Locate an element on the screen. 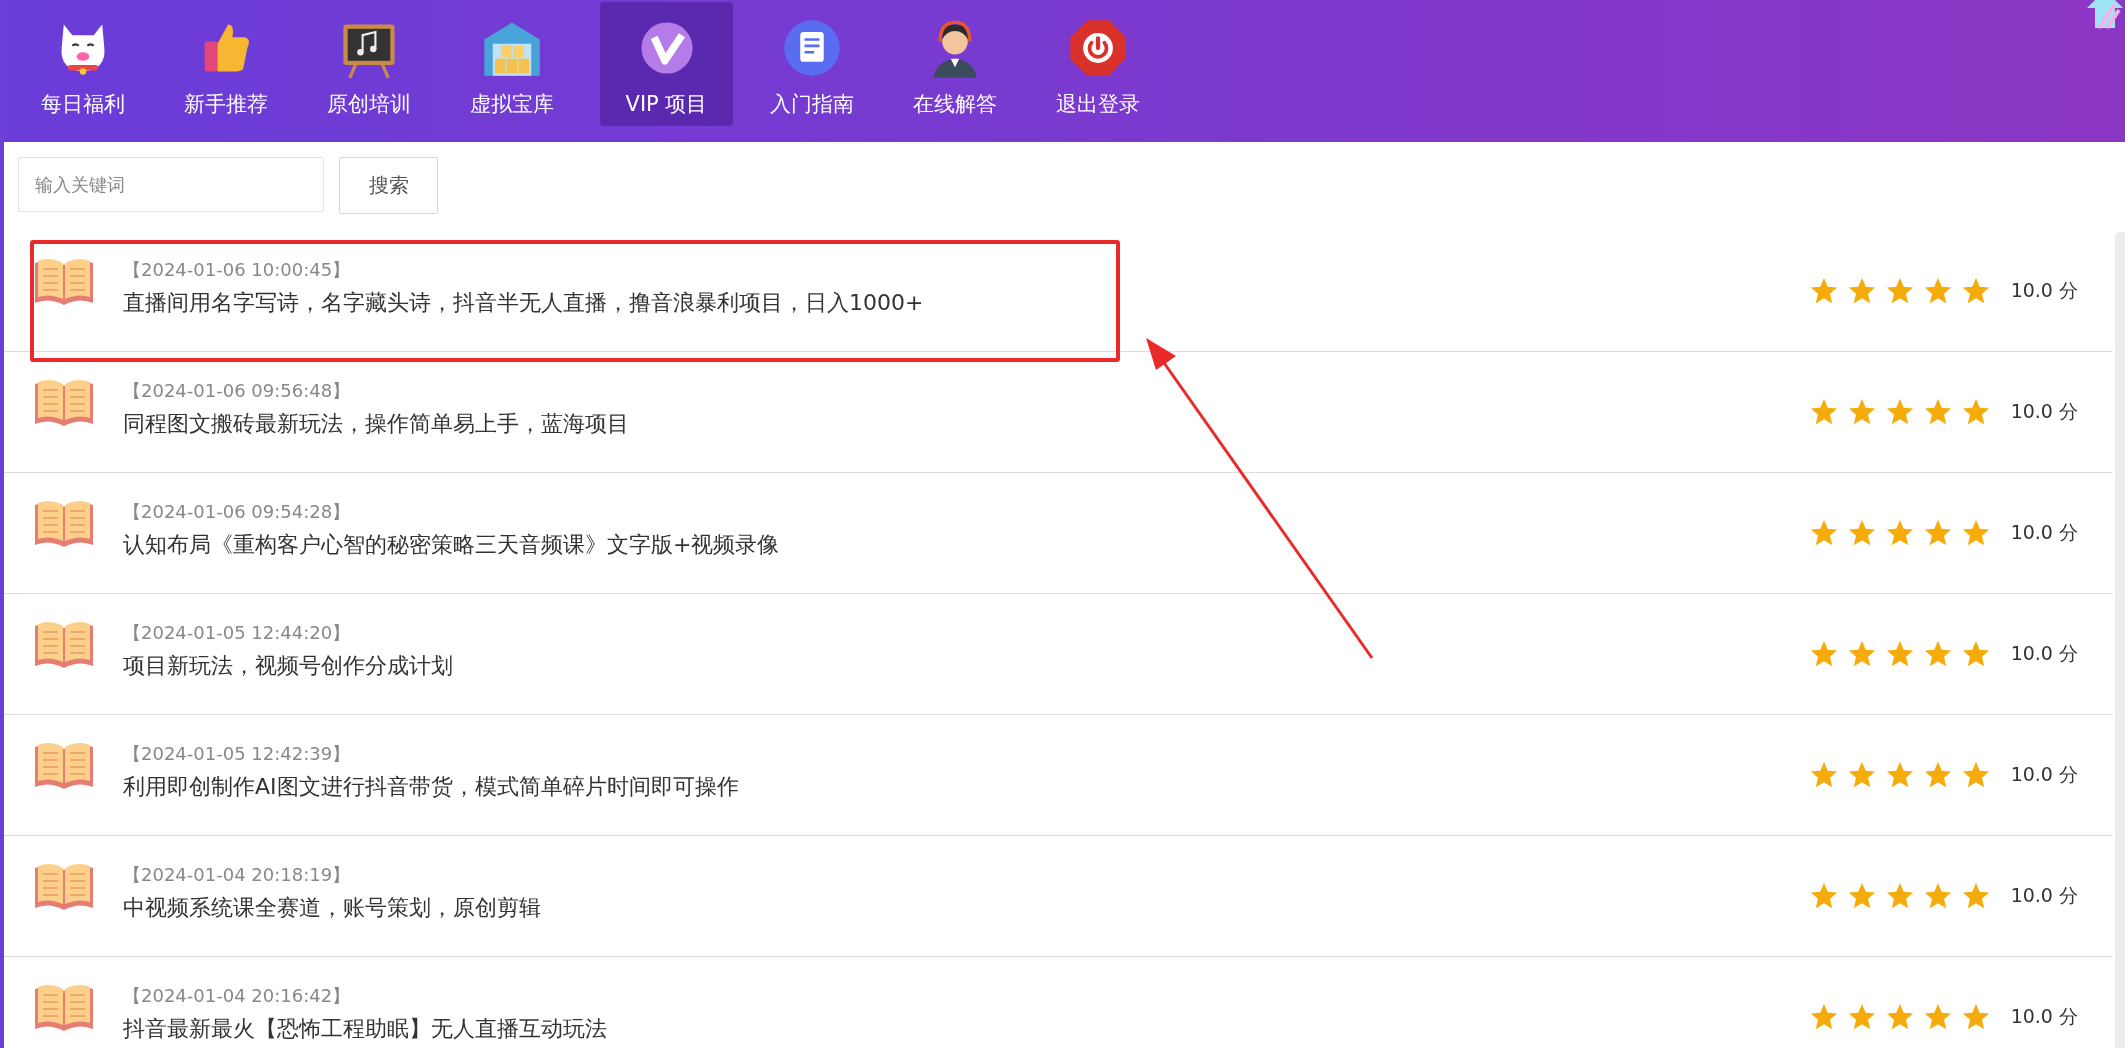  post-date: 【2024-01-05 12:42:39】 is located at coordinates (237, 754).